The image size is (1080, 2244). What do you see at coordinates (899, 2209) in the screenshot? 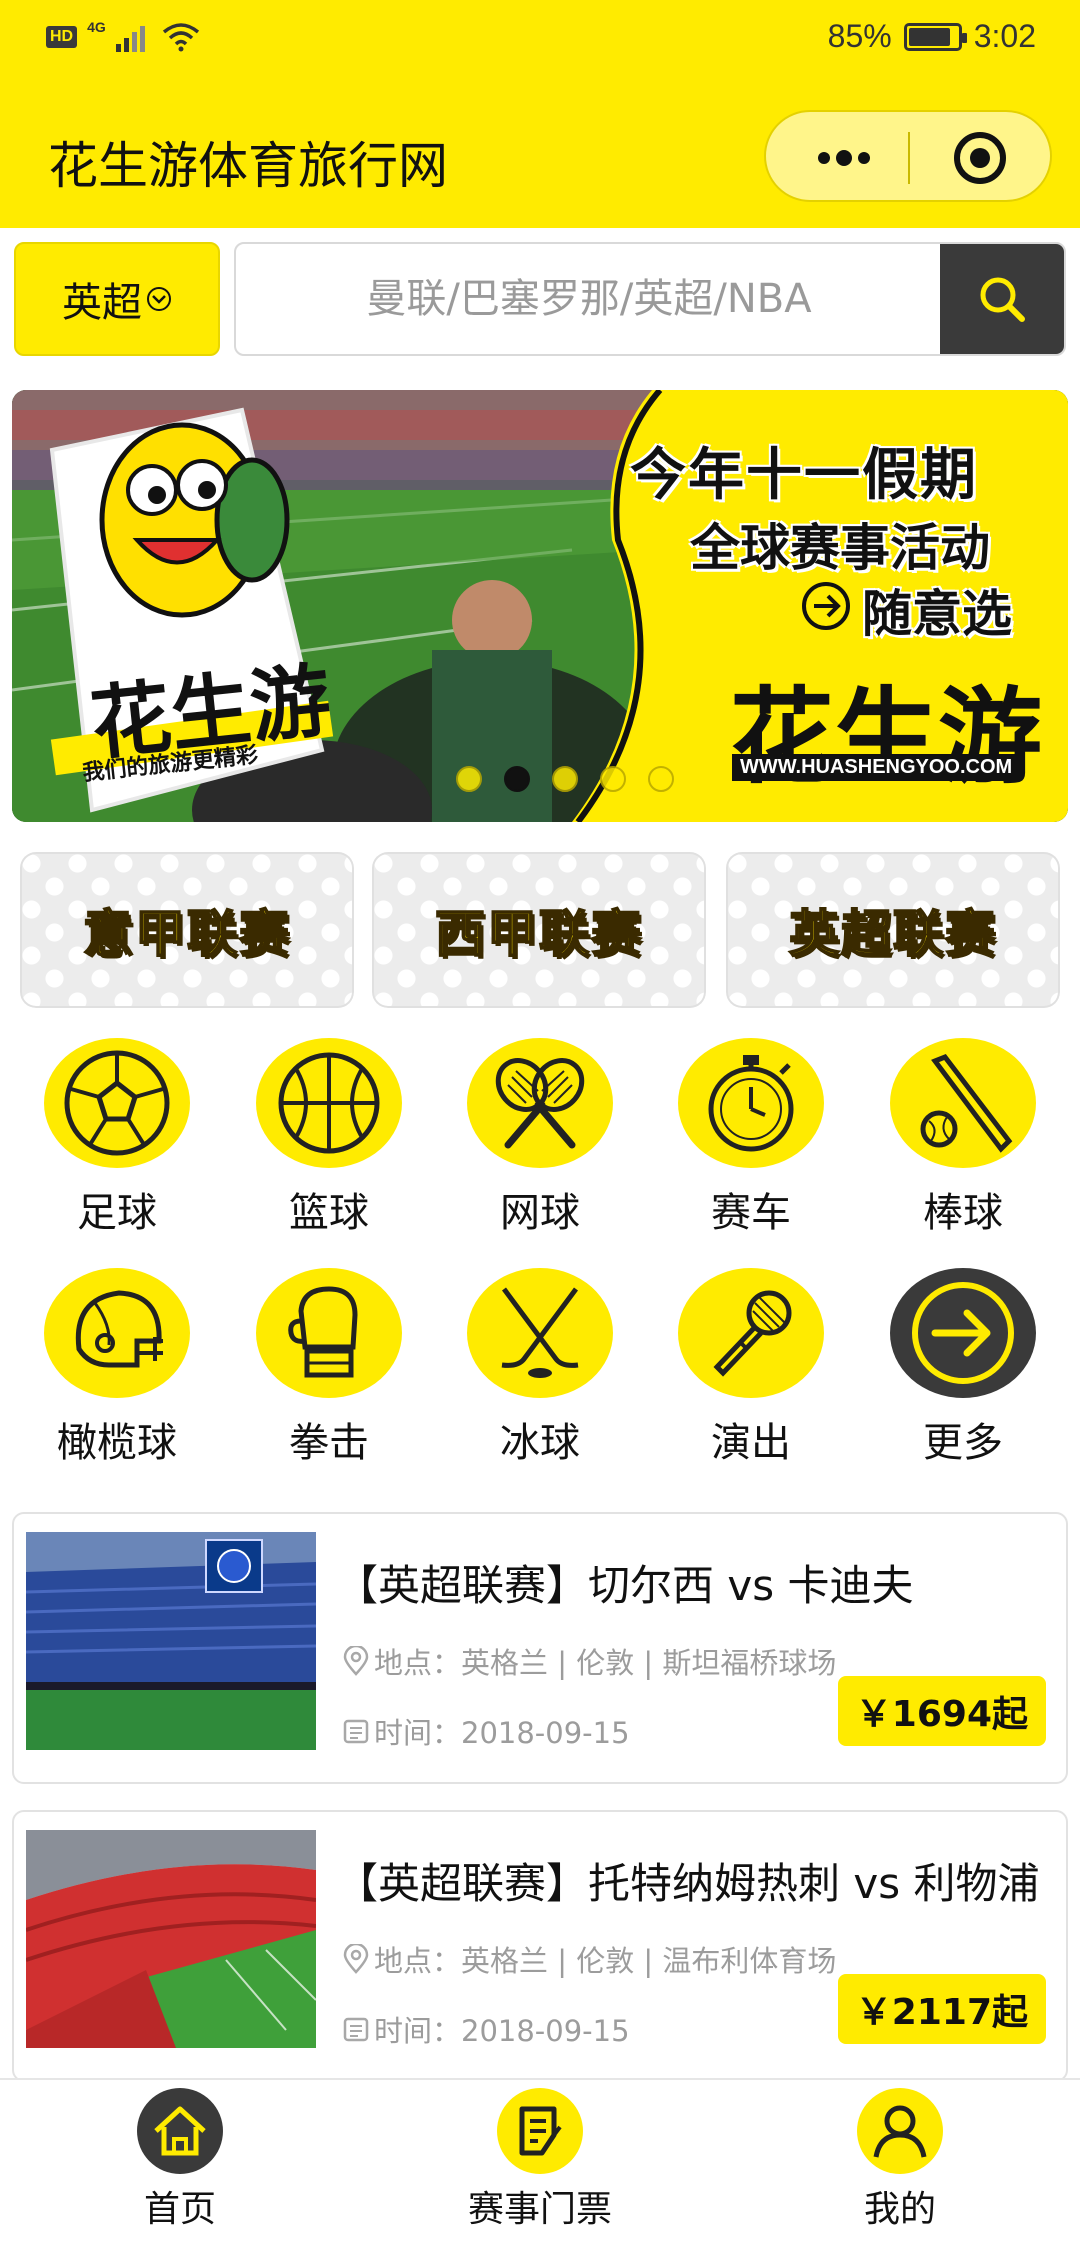
I see `nav-label: 我的` at bounding box center [899, 2209].